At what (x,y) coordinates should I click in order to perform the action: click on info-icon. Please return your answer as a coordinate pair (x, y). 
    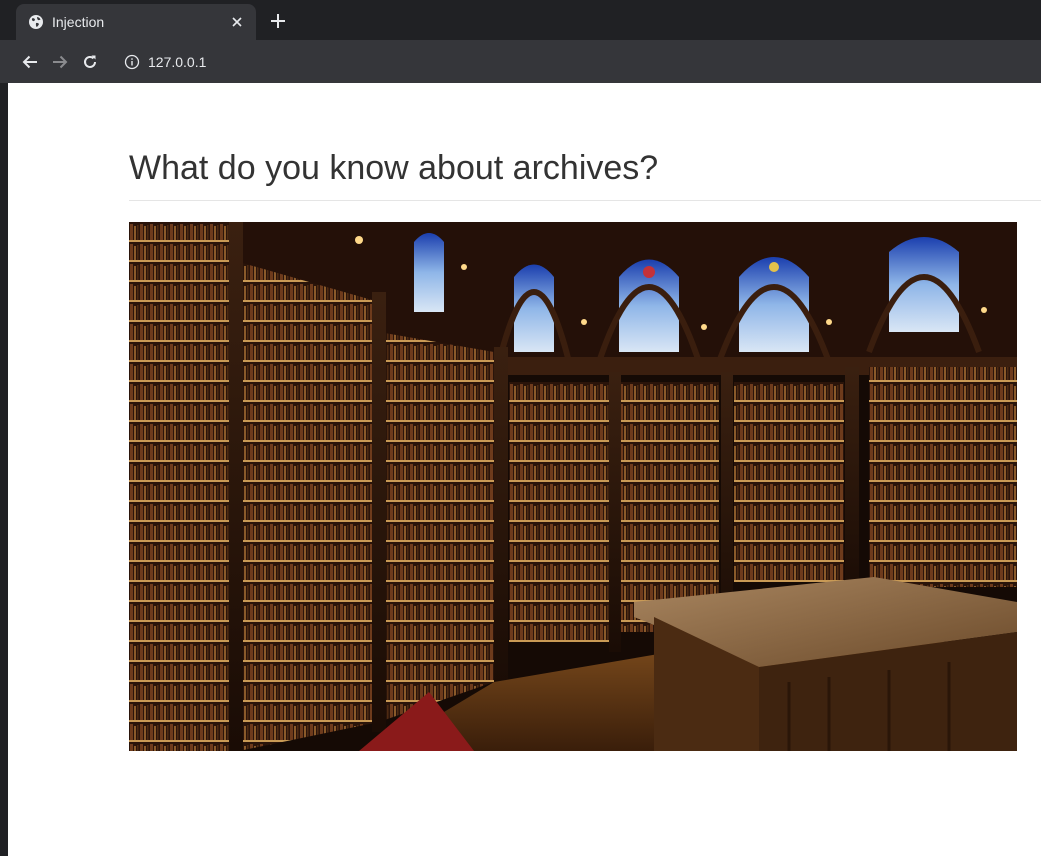
    Looking at the image, I should click on (132, 62).